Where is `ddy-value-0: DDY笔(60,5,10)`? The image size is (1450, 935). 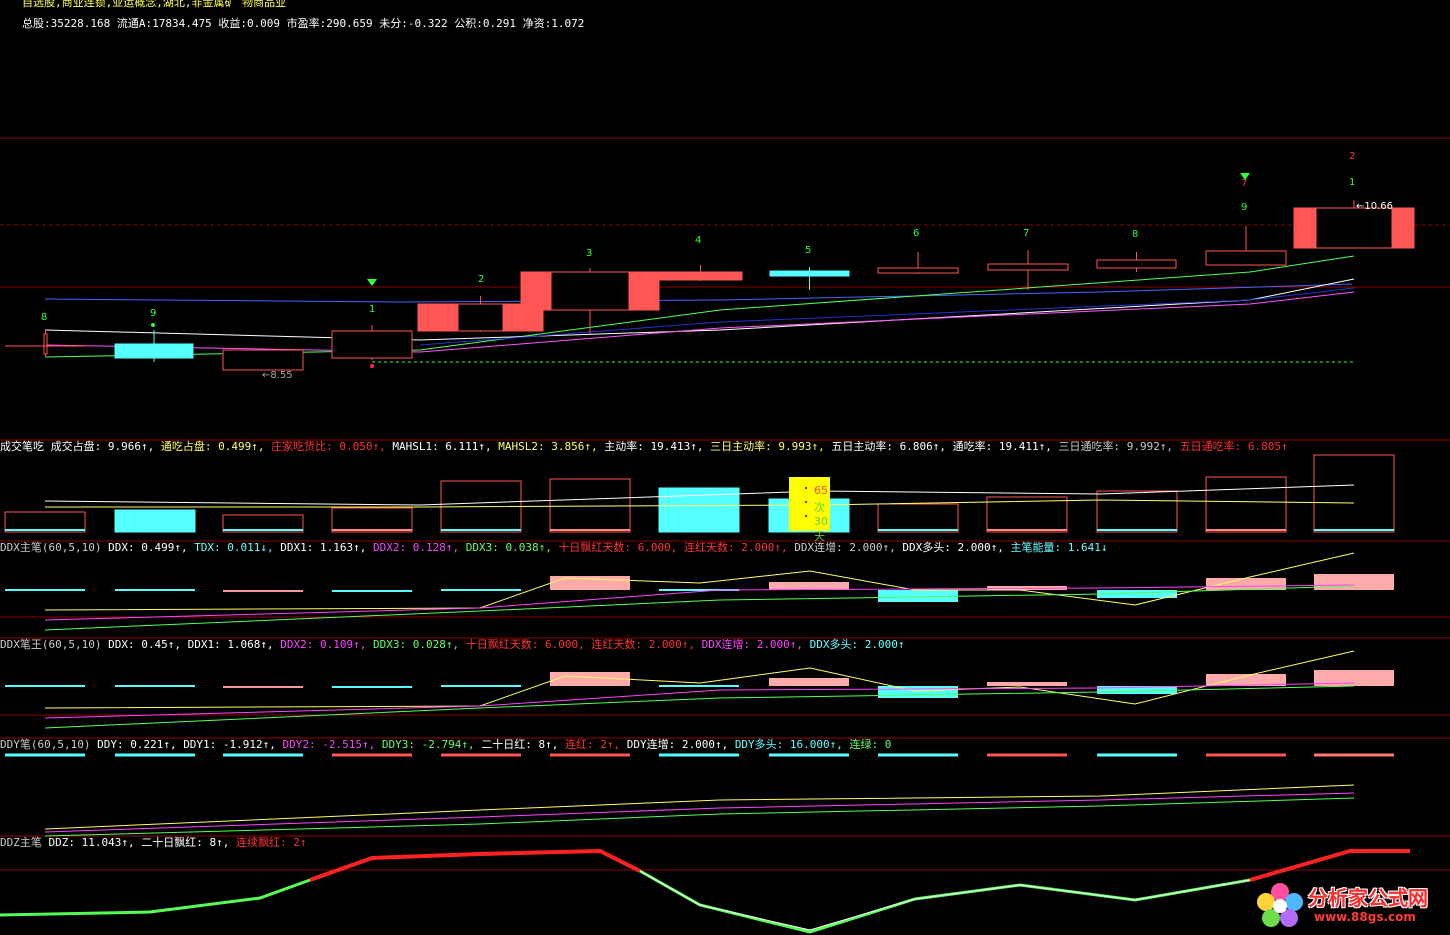
ddy-value-0: DDY笔(60,5,10) is located at coordinates (49, 744).